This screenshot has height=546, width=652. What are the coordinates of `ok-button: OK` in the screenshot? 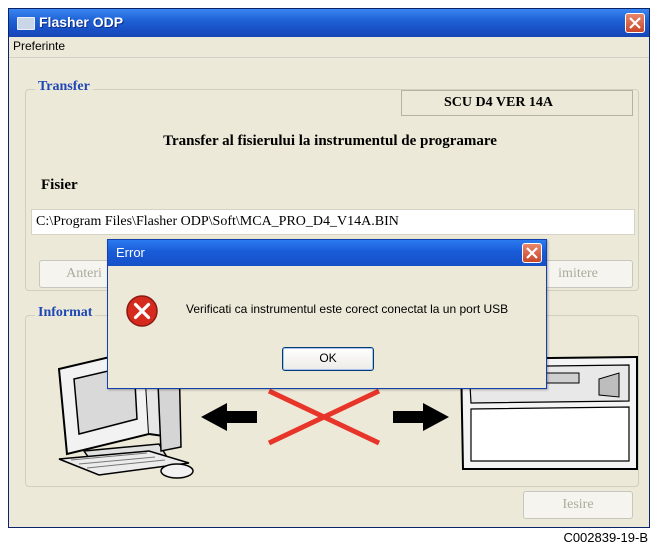 It's located at (328, 359).